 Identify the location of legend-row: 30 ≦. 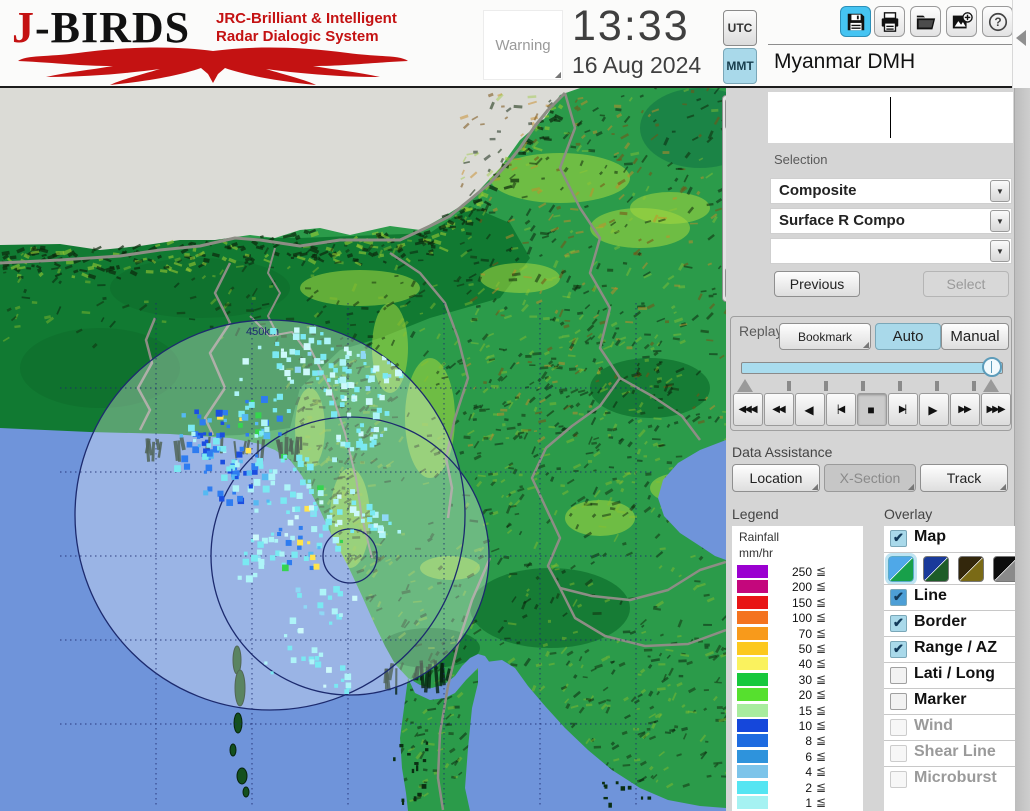
(797, 679).